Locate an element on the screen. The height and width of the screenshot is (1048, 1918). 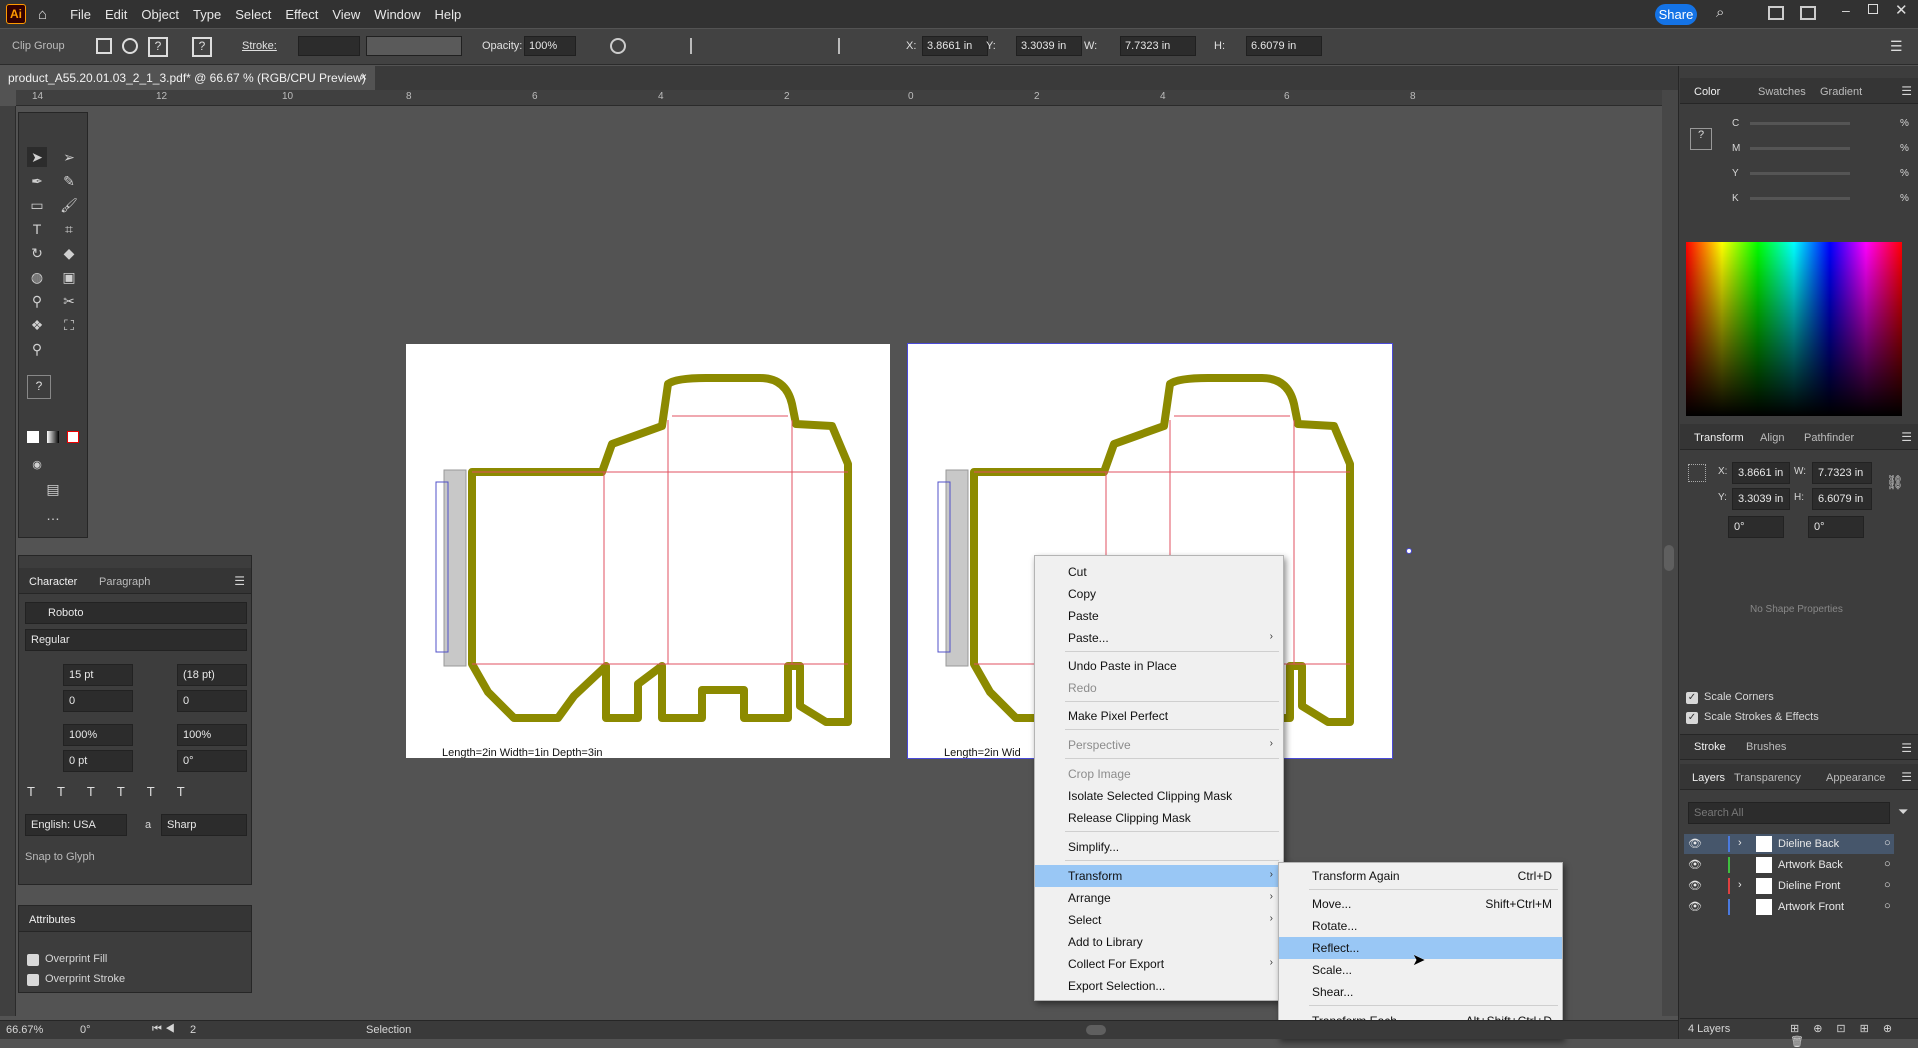
menu-item-release-clipping: Release Clipping Mask is located at coordinates (1159, 818).